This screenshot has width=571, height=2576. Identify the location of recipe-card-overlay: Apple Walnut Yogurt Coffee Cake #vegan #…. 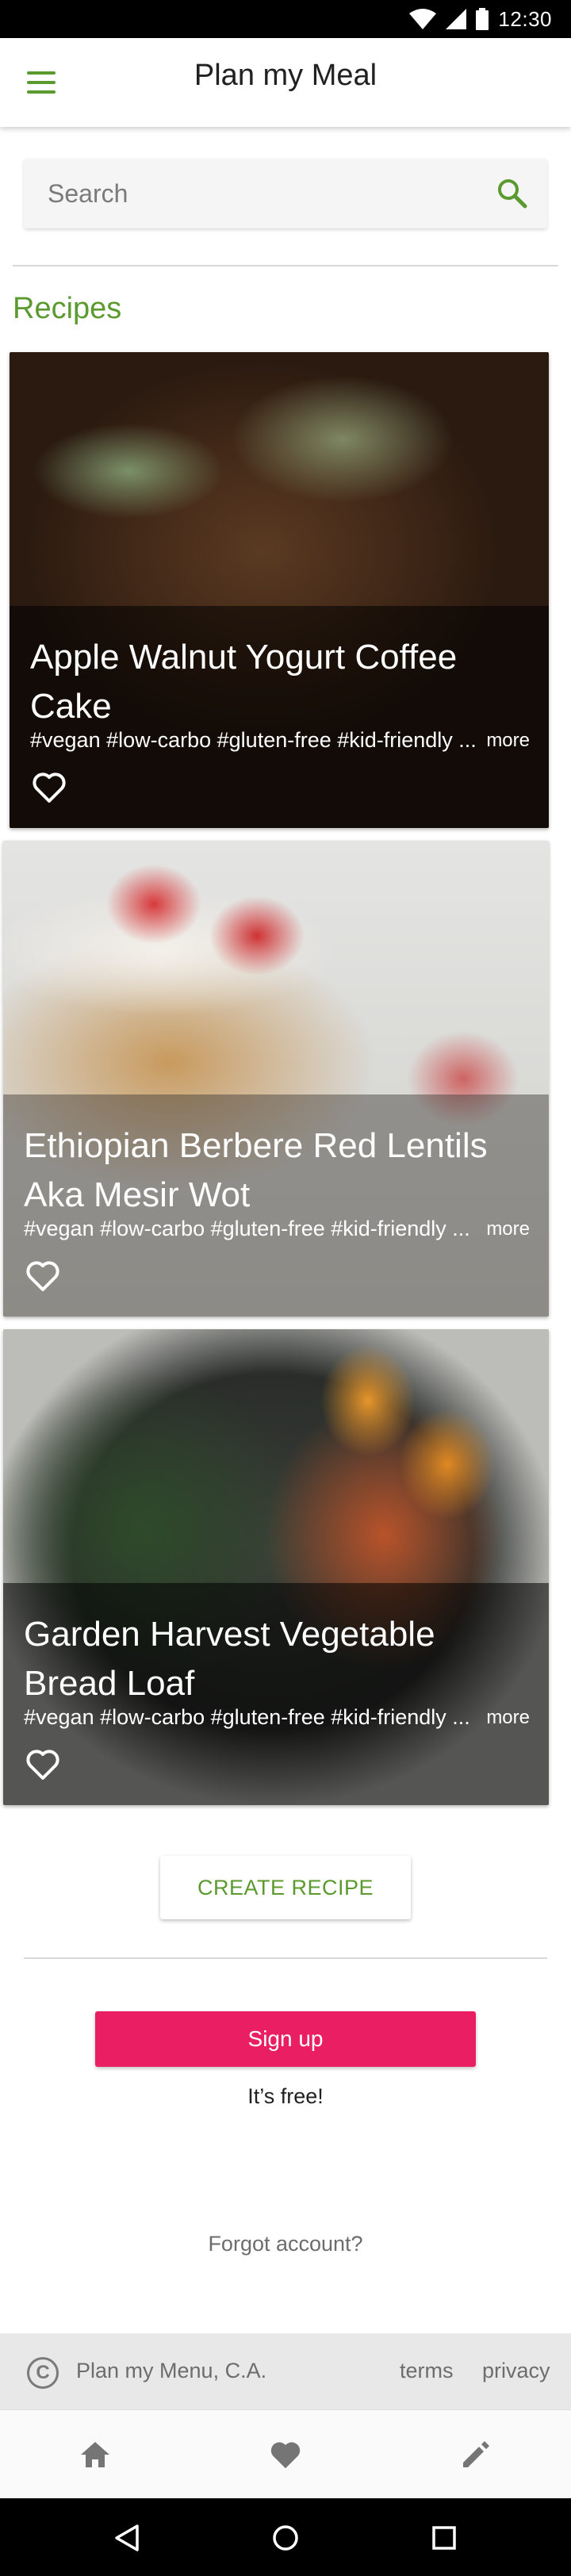
(279, 717).